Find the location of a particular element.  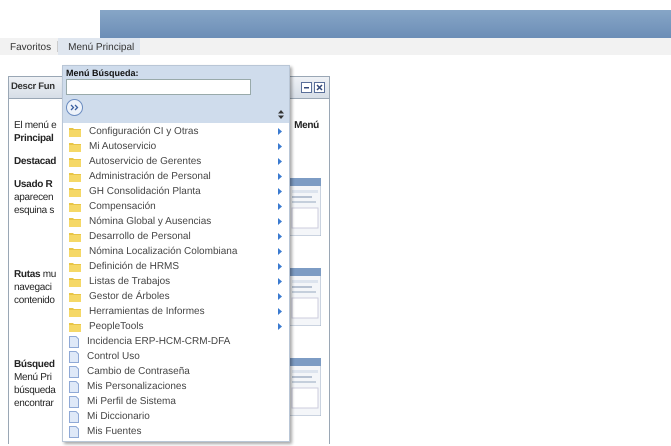

menu-item: Gestor de Árboles is located at coordinates (176, 296).